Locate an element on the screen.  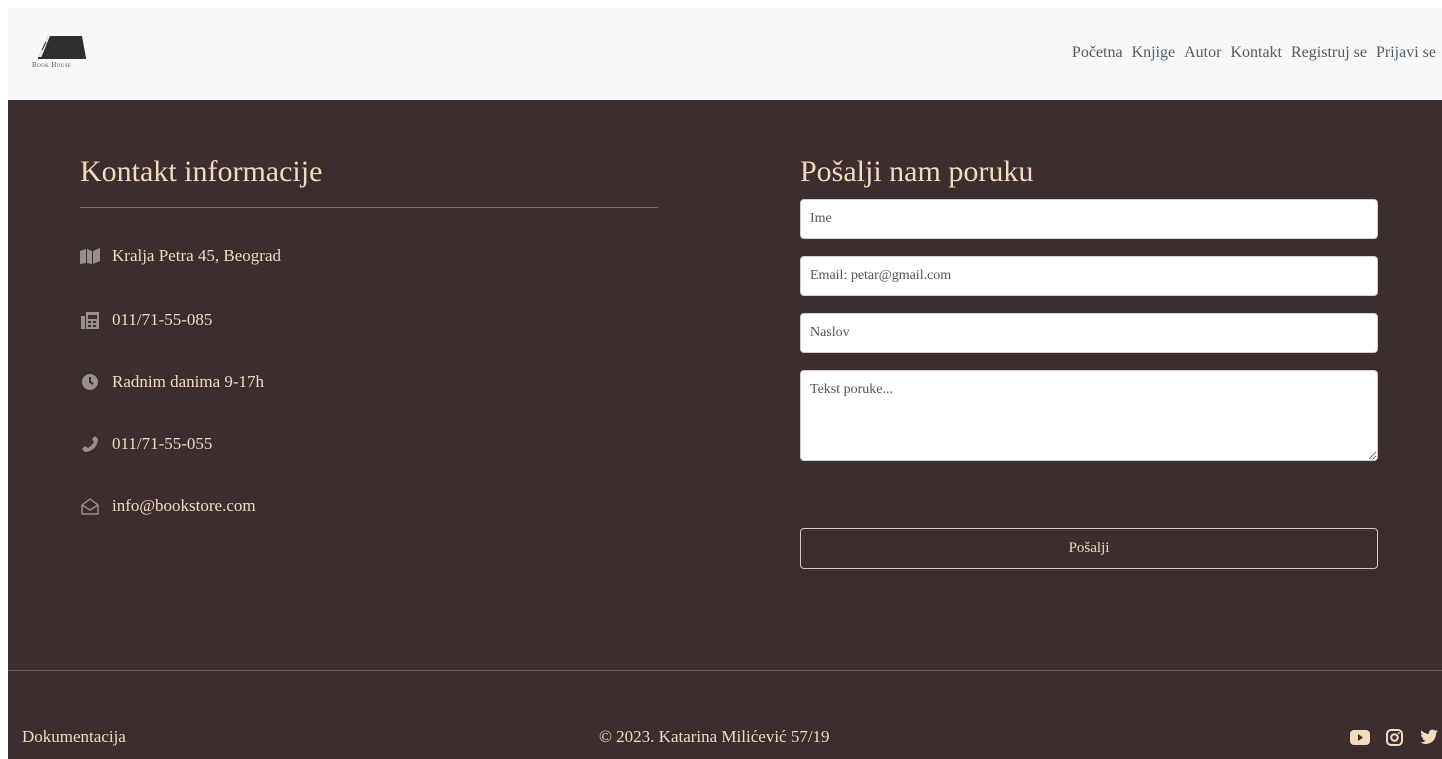
nav-link-knjige: Knjige is located at coordinates (1154, 53).